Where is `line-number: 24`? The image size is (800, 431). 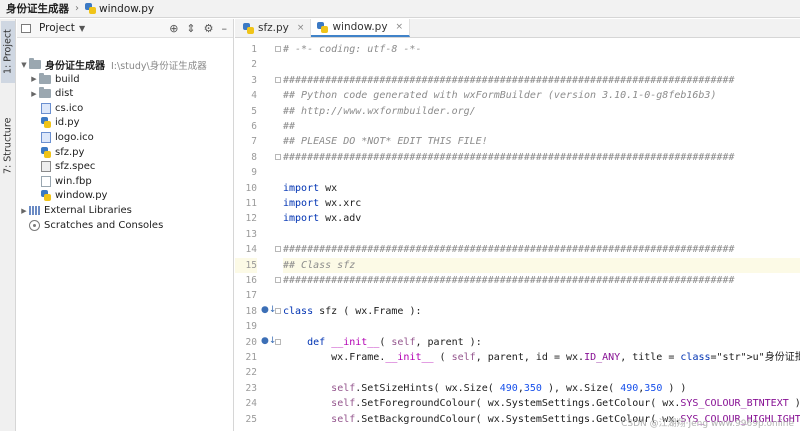
line-number: 24 is located at coordinates (251, 404).